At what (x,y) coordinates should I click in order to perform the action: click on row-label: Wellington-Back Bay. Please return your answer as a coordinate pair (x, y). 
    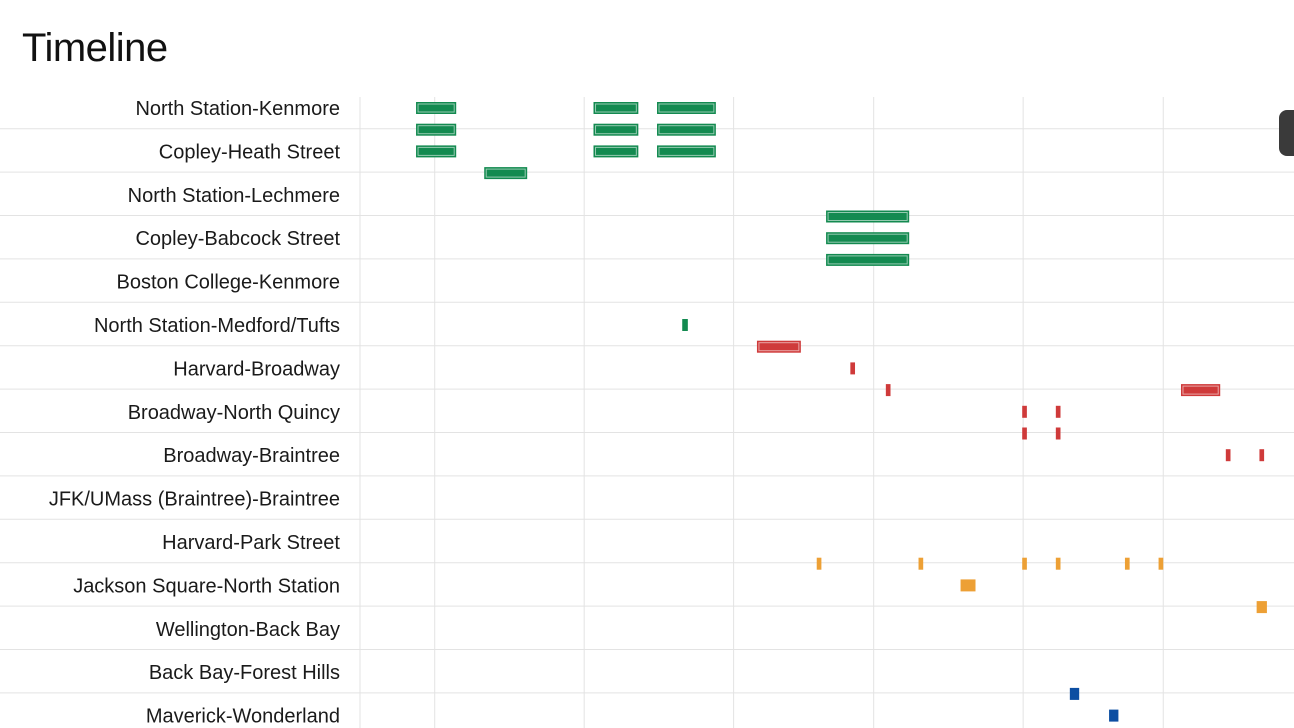
    Looking at the image, I should click on (248, 630).